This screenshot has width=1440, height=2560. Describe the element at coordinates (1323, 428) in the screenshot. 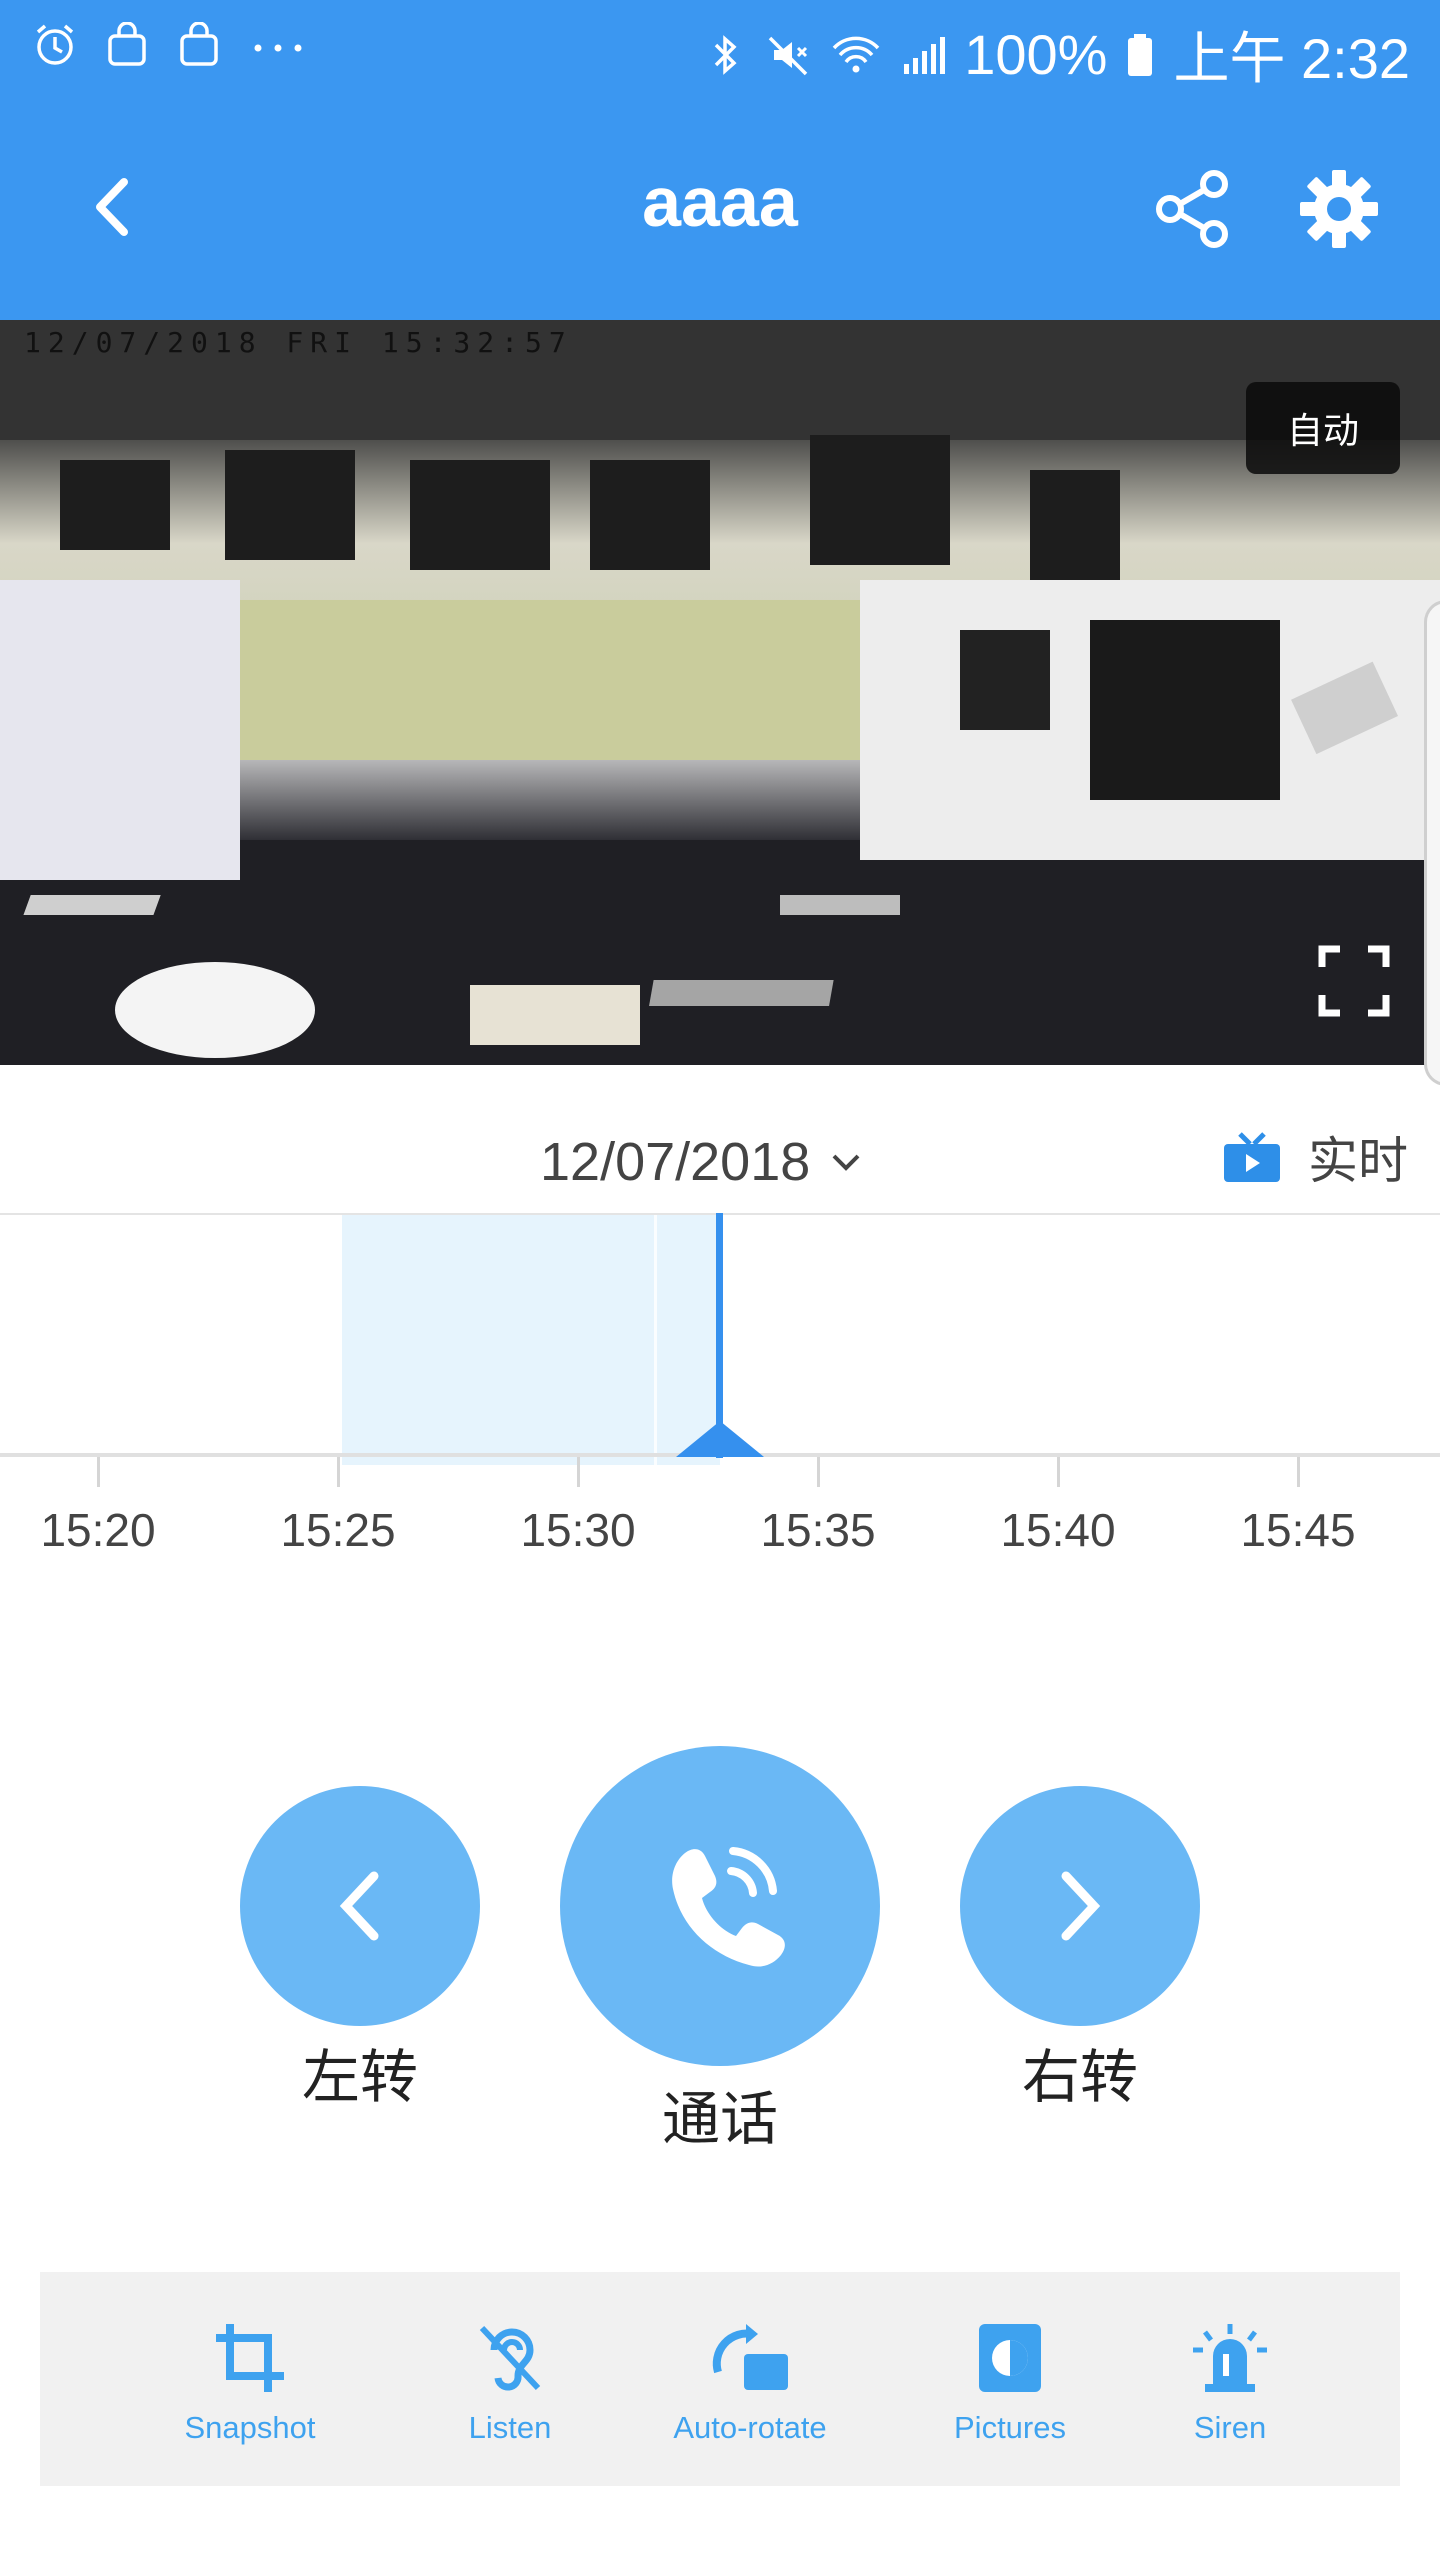

I see `quality-mode-badge: 自动` at that location.